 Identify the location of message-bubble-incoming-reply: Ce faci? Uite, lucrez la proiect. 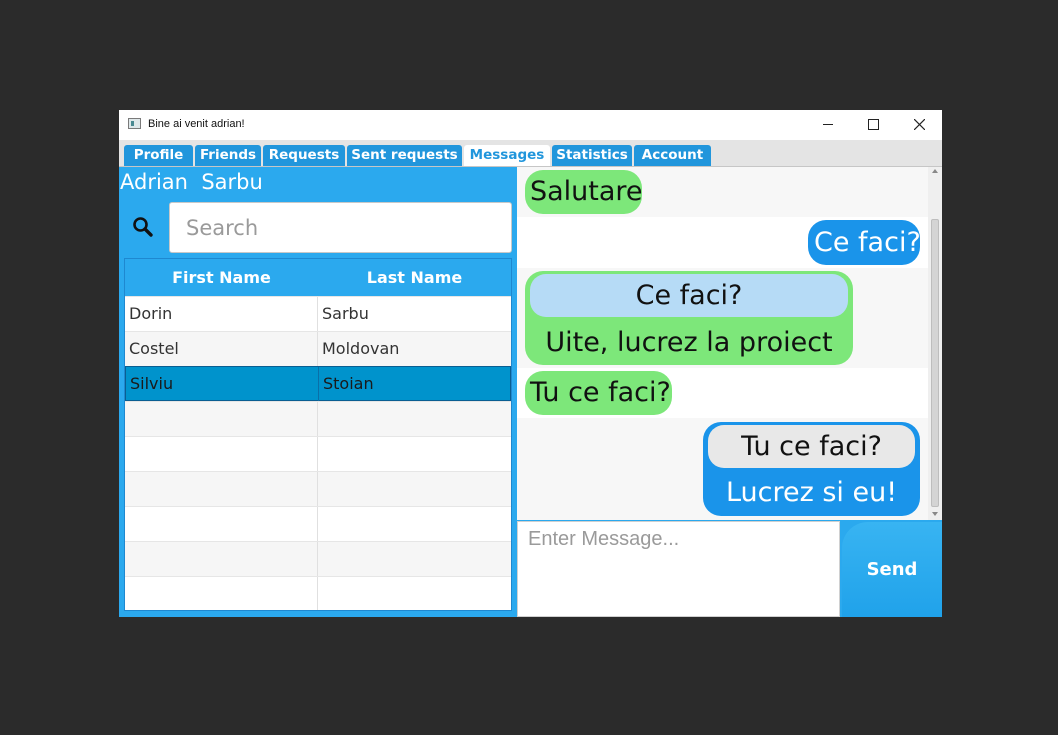
(689, 318).